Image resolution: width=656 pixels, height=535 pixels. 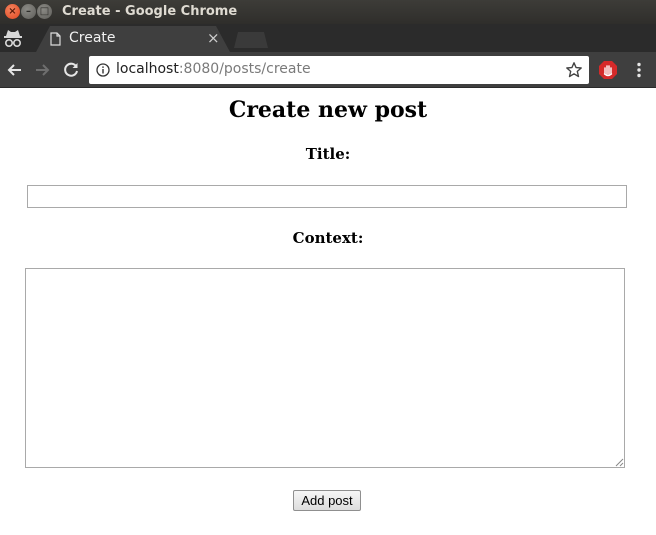 I want to click on tab-create: Create ×, so click(x=133, y=39).